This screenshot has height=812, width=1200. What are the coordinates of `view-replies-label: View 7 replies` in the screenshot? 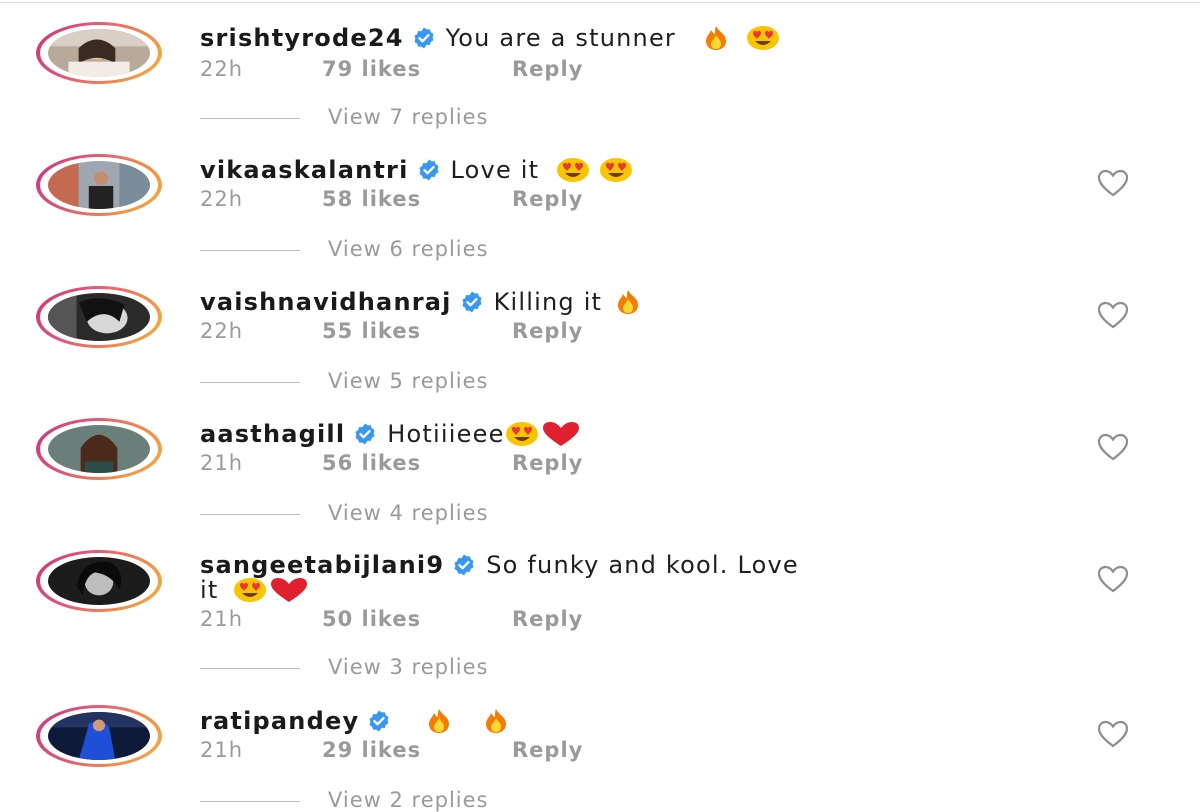 It's located at (408, 117).